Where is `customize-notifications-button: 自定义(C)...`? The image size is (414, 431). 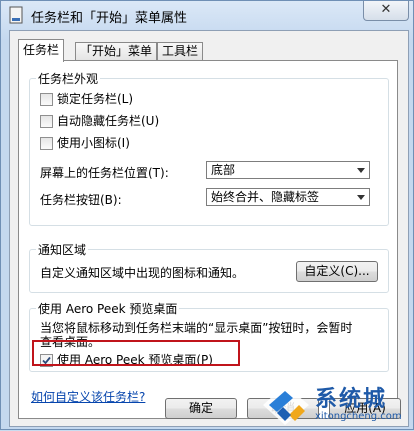
customize-notifications-button: 自定义(C)... is located at coordinates (337, 271).